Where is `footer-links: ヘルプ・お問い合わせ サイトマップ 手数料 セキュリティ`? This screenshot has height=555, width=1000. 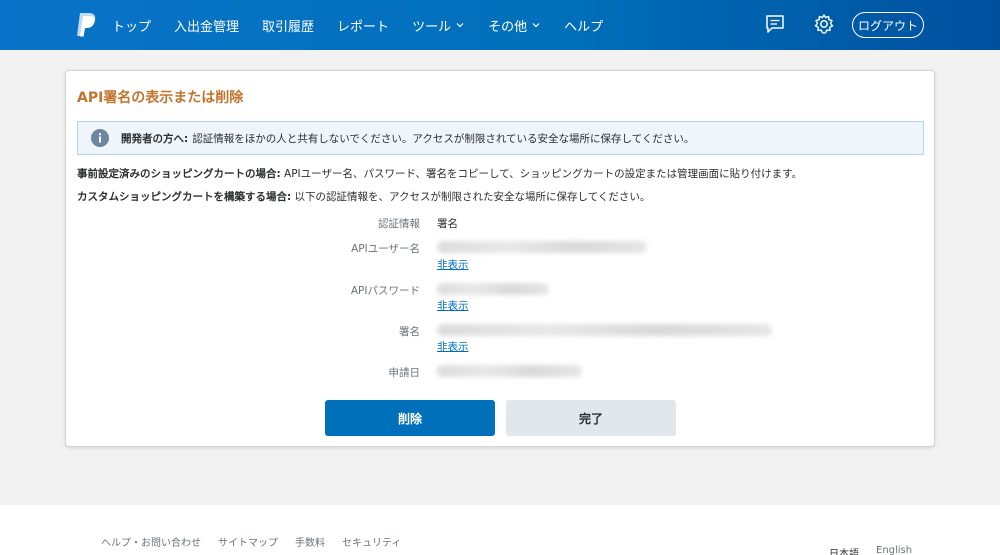
footer-links: ヘルプ・お問い合わせ サイトマップ 手数料 セキュリティ is located at coordinates (259, 541).